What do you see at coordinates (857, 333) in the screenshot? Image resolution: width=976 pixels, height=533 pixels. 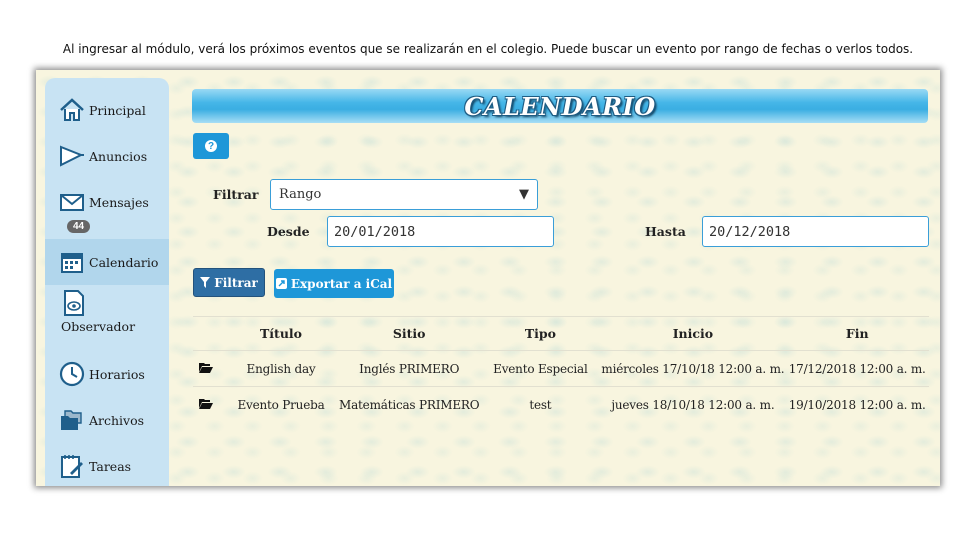 I see `header-fin: Fin` at bounding box center [857, 333].